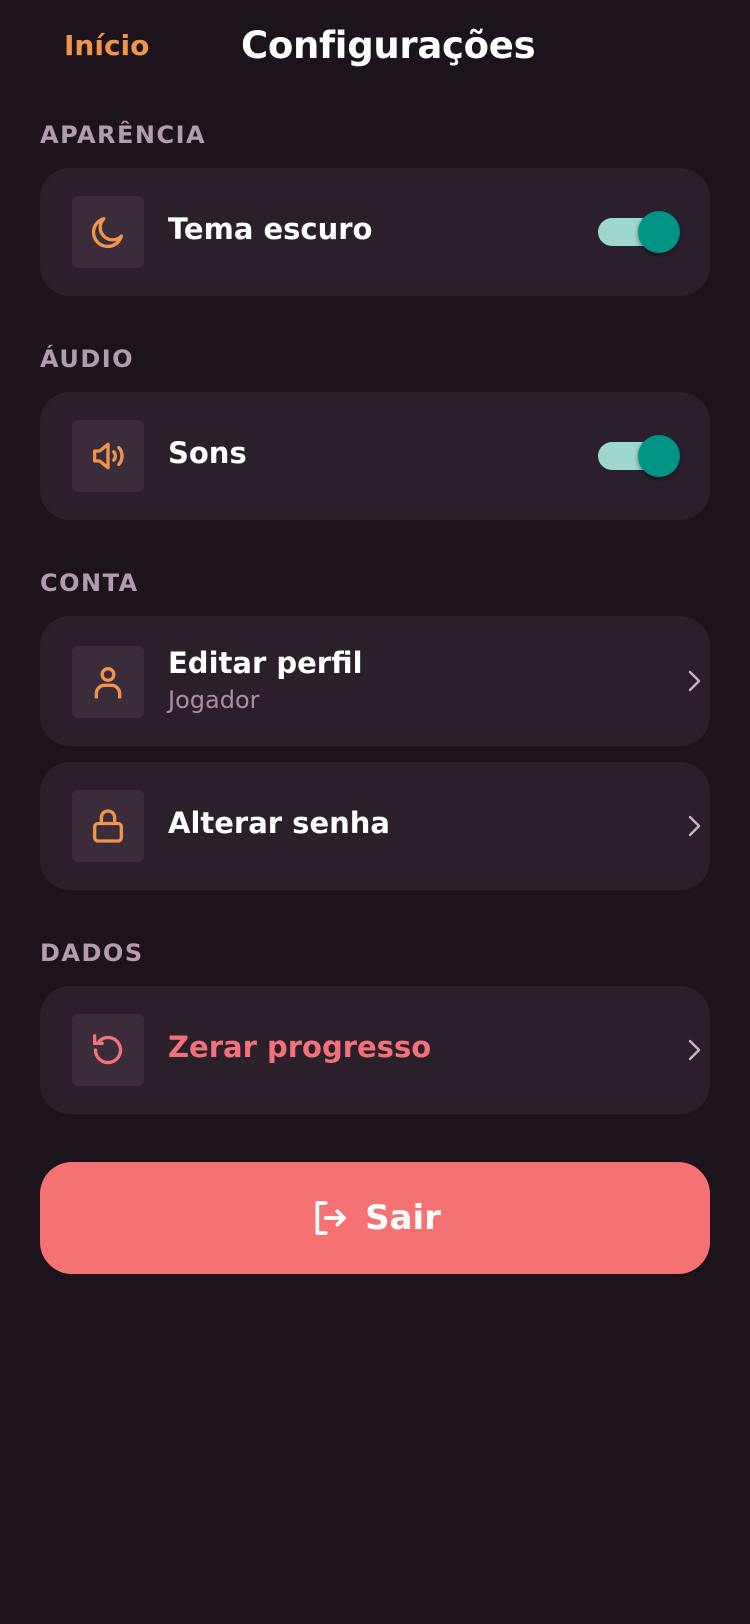 The height and width of the screenshot is (1624, 750). I want to click on edit-profile-row: Editar perfil Jogador, so click(375, 681).